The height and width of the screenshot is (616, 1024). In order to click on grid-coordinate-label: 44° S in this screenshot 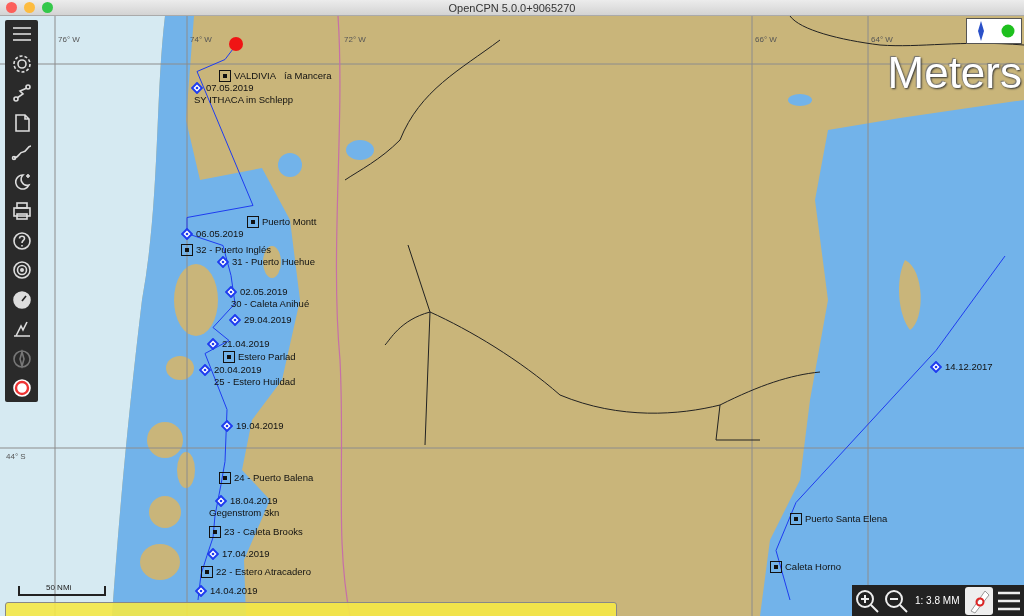, I will do `click(16, 456)`.